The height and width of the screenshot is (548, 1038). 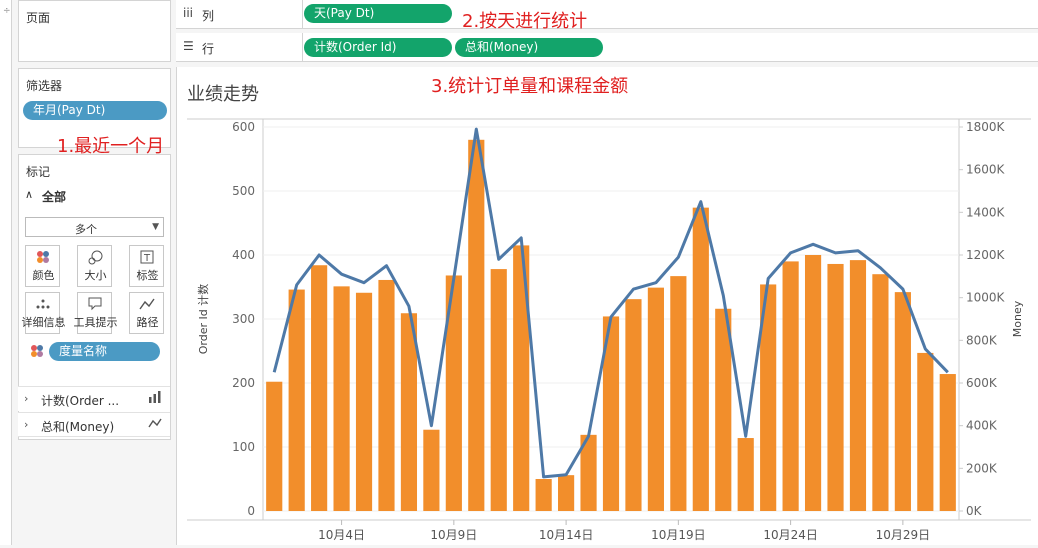 What do you see at coordinates (243, 383) in the screenshot?
I see `y-tick-label: 200` at bounding box center [243, 383].